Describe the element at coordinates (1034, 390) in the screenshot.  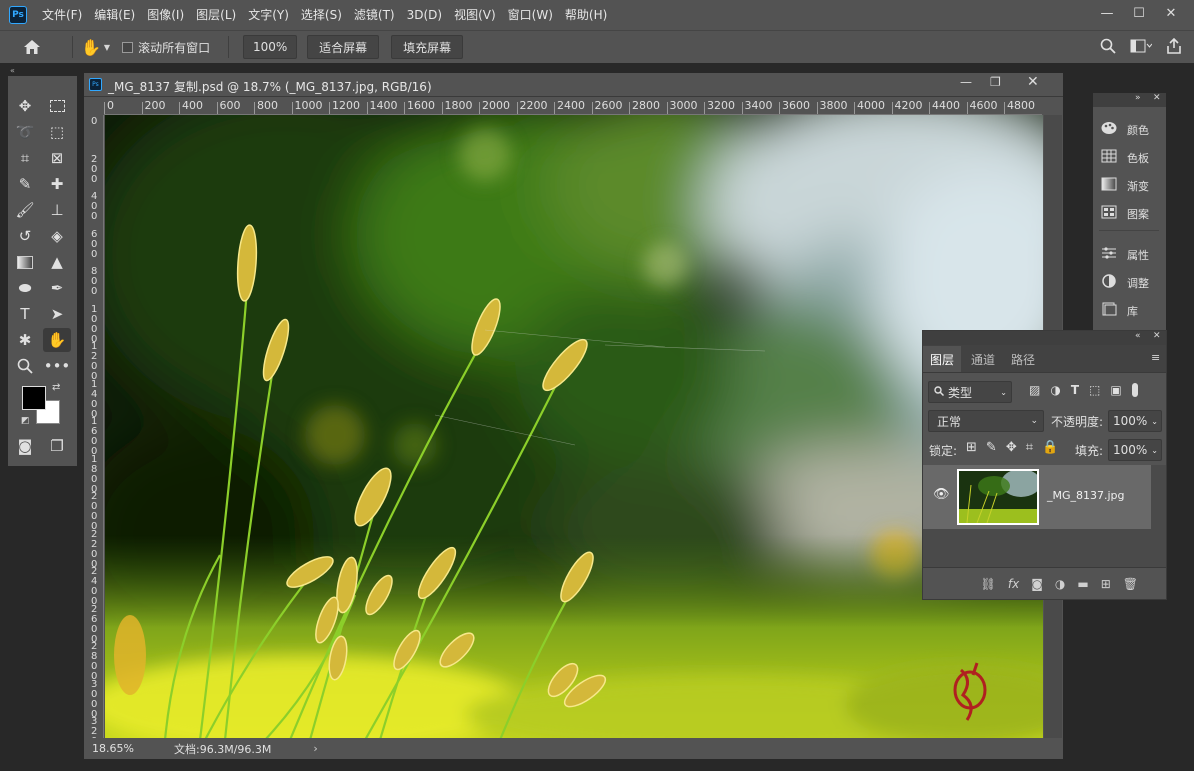
I see `filter-pixel-icon: ▨` at that location.